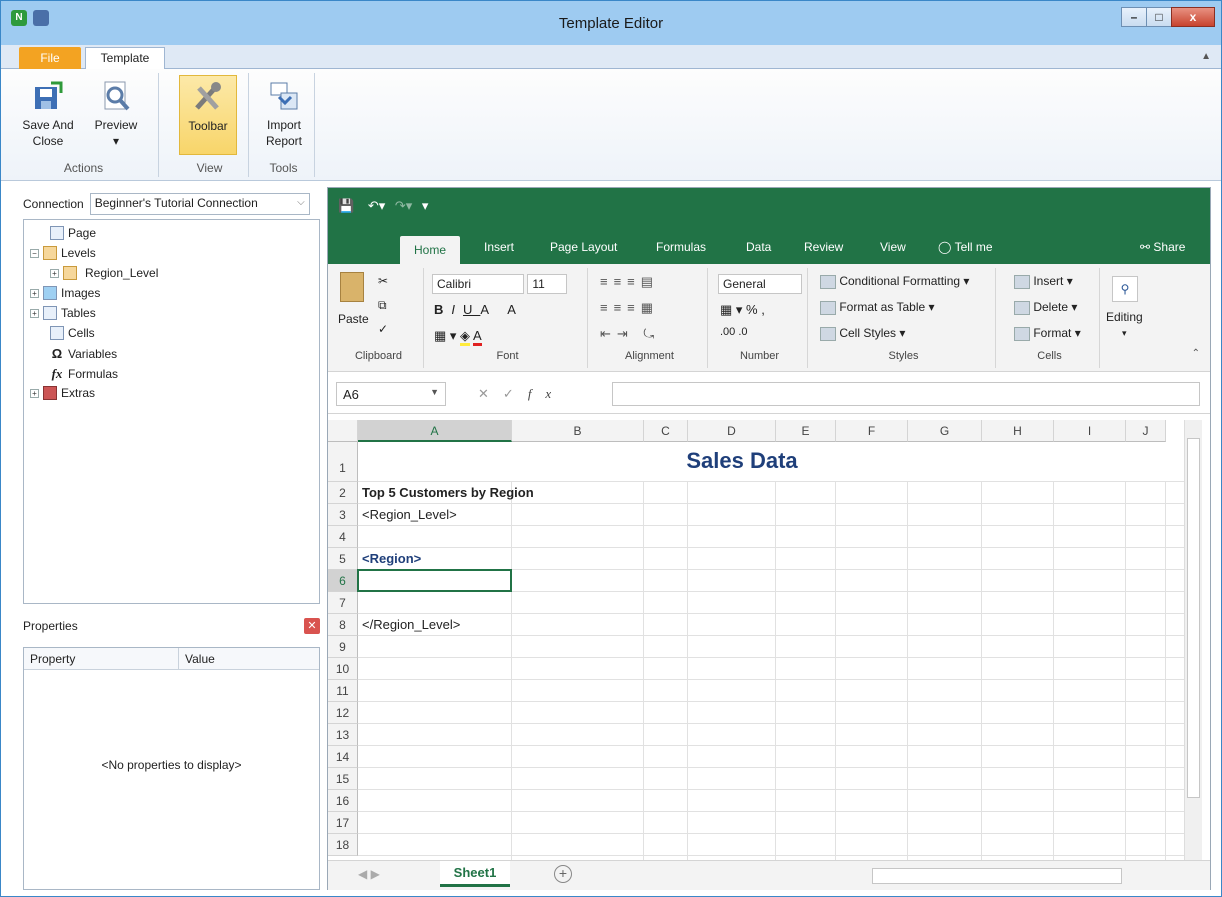  What do you see at coordinates (681, 247) in the screenshot?
I see `tab-formulas: Formulas` at bounding box center [681, 247].